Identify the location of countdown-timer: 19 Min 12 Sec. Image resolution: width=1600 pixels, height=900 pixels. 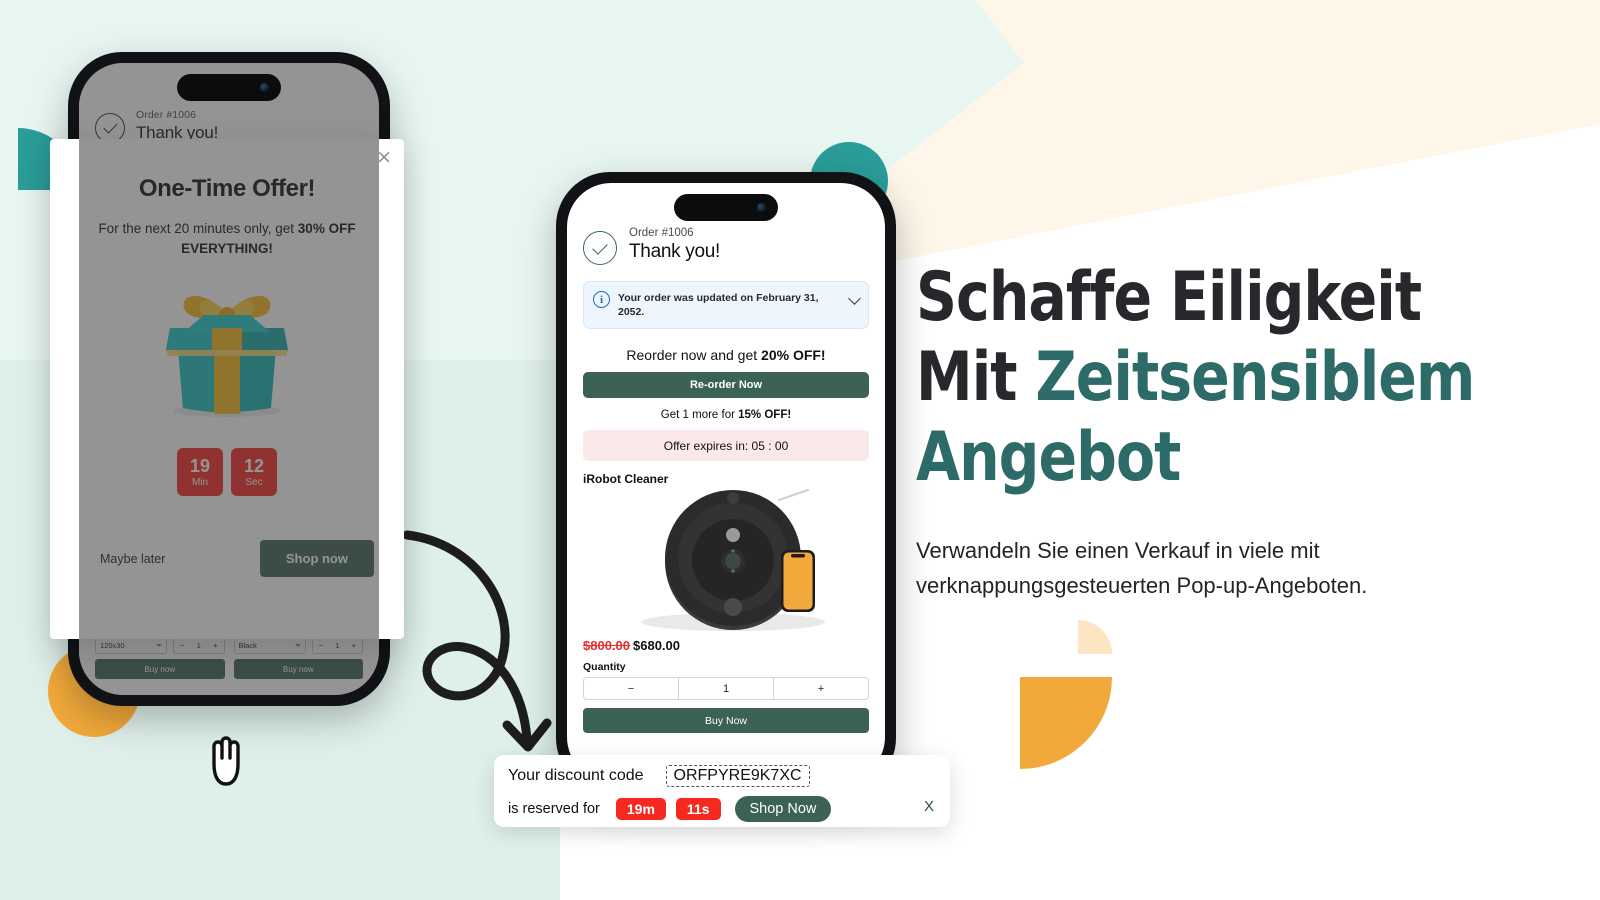
(227, 472).